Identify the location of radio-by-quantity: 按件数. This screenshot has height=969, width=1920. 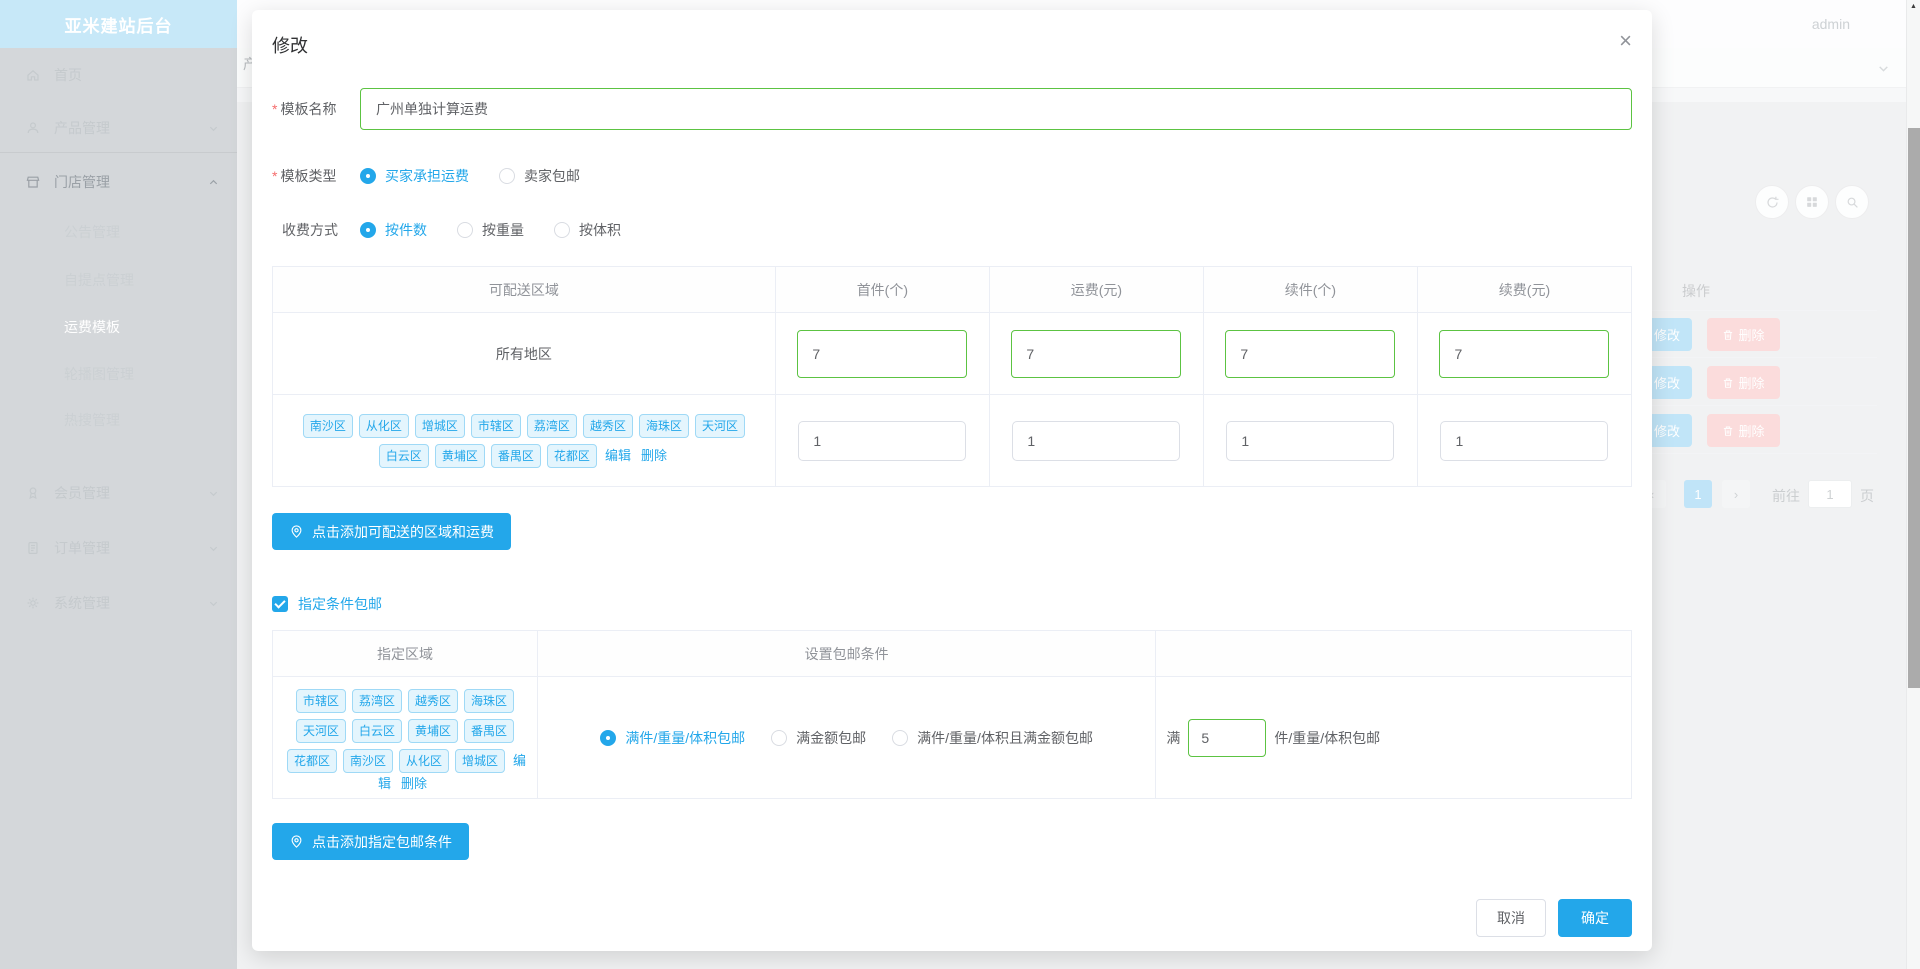
(393, 230).